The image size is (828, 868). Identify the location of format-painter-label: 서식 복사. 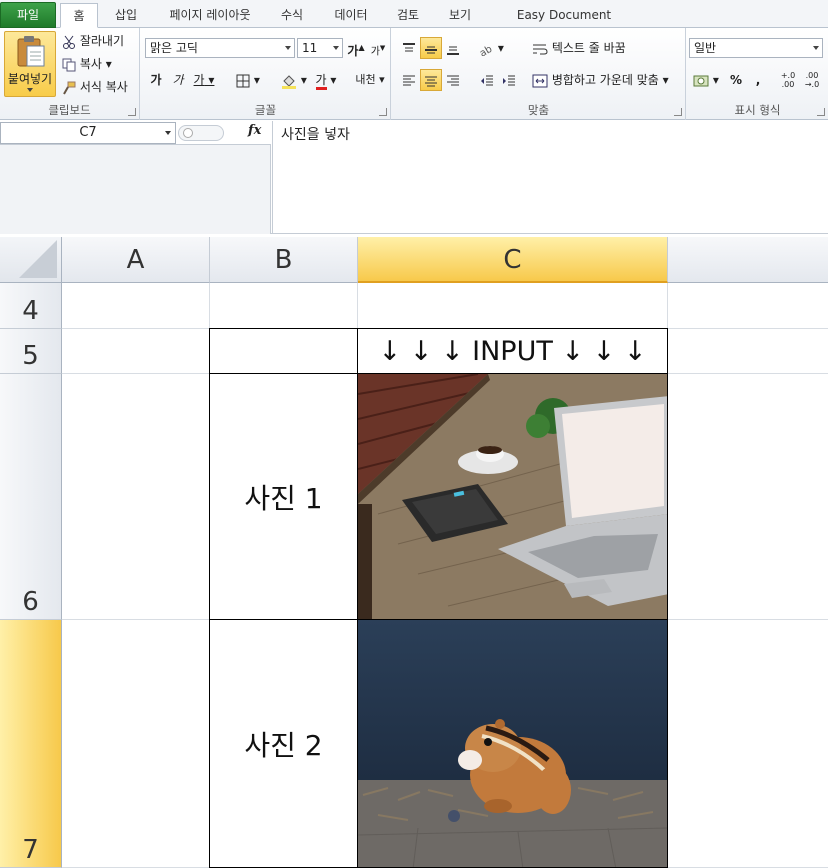
(103, 87).